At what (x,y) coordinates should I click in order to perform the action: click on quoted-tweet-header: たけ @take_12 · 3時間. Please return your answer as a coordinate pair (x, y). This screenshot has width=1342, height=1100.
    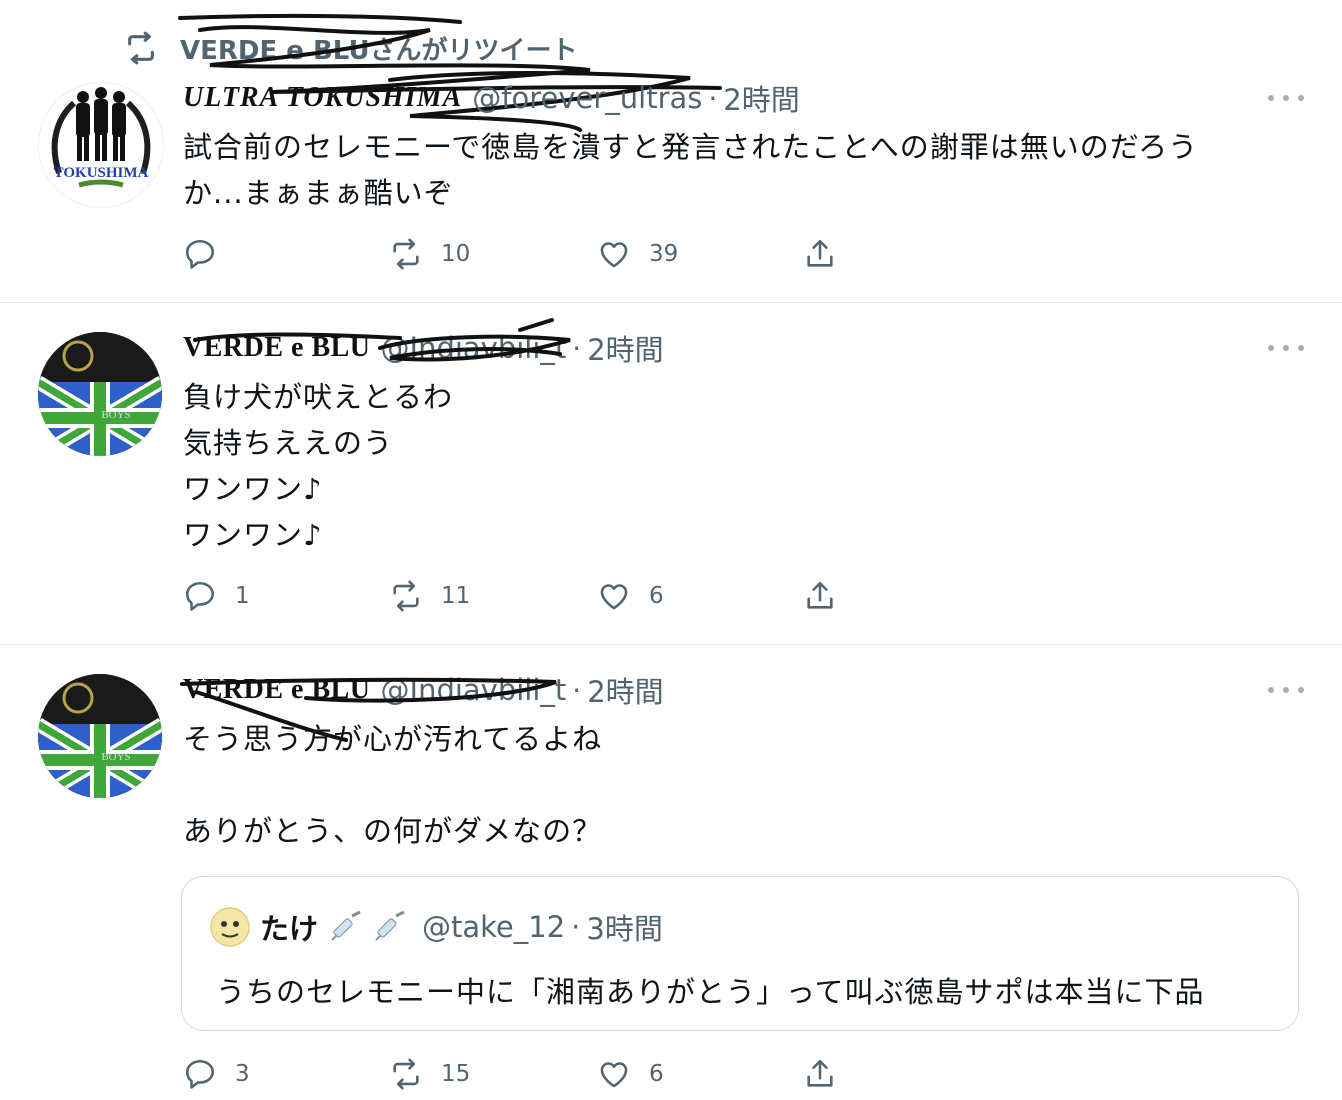
    Looking at the image, I should click on (436, 927).